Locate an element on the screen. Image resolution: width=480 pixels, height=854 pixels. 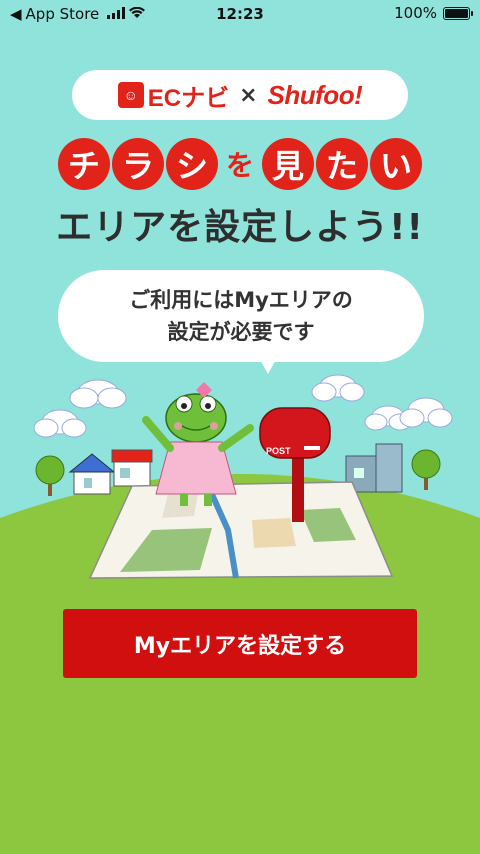
shop-icon is located at coordinates (132, 468).